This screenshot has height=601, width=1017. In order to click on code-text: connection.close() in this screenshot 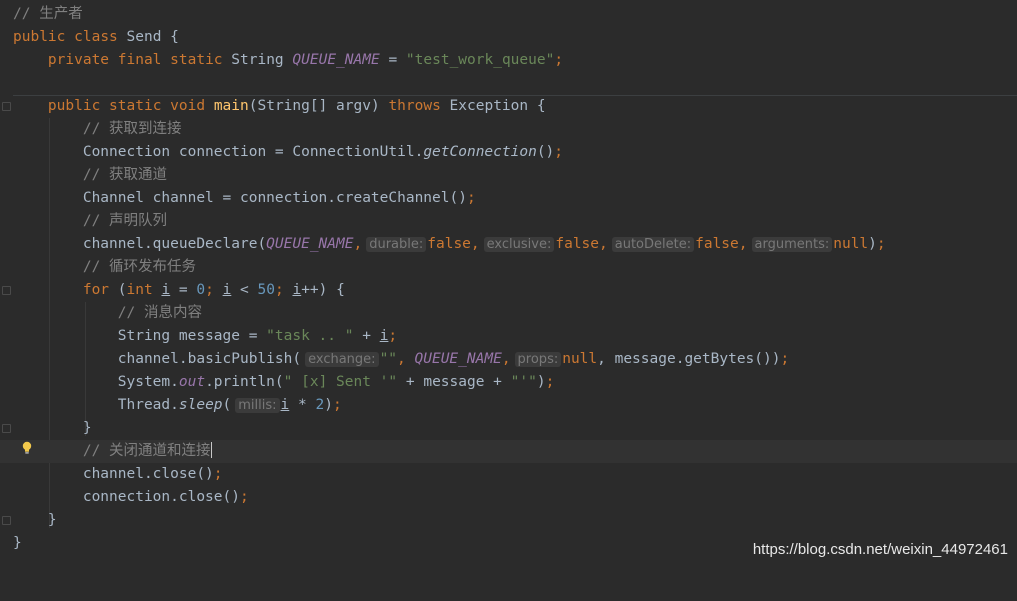, I will do `click(161, 497)`.